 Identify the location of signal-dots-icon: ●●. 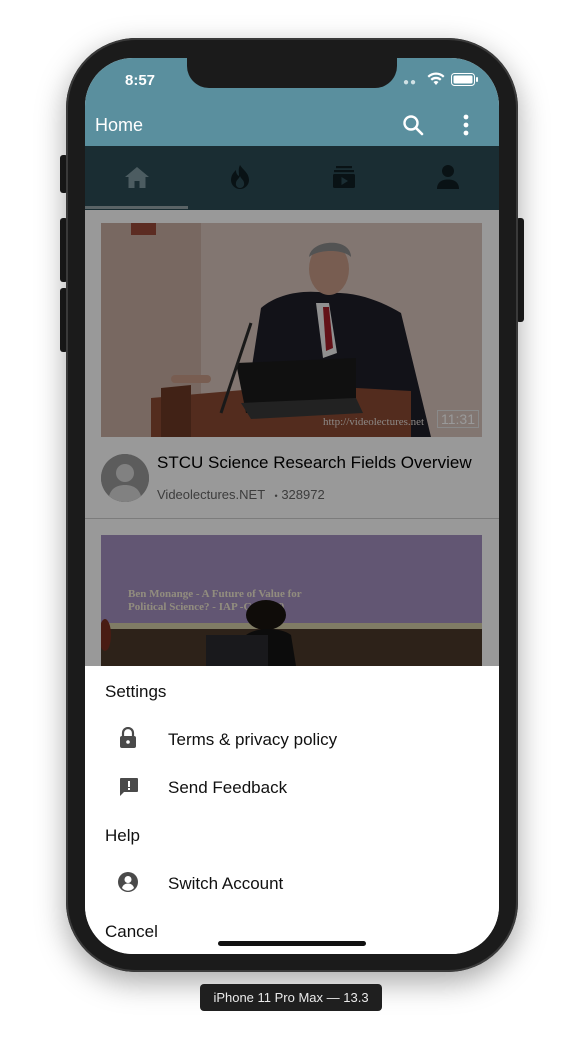
(410, 82).